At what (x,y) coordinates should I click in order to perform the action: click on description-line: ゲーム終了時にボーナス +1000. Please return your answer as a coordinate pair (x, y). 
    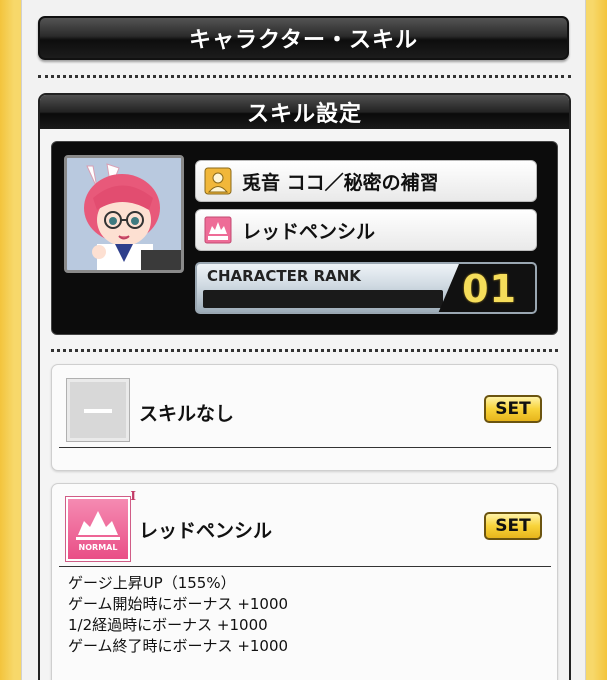
    Looking at the image, I should click on (178, 646).